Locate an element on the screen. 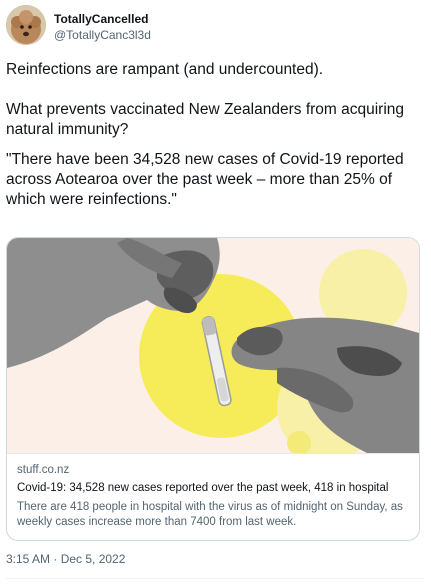 Image resolution: width=431 pixels, height=587 pixels. author-handle: @TotallyCanc3l3d is located at coordinates (102, 35).